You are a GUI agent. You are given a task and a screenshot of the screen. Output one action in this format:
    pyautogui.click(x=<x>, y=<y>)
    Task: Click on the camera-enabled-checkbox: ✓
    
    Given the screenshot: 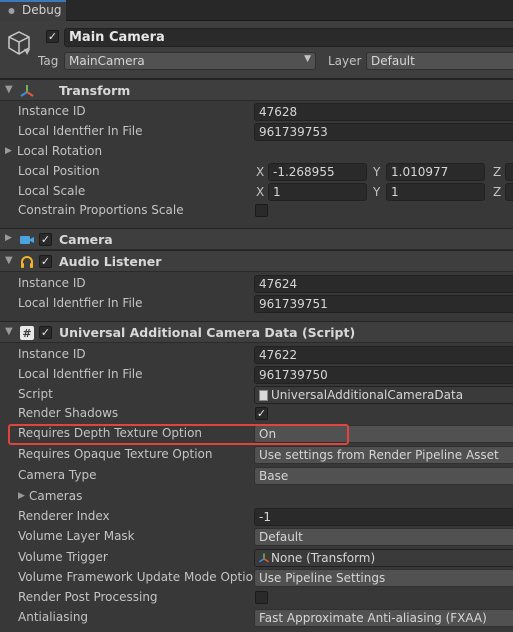 What is the action you would take?
    pyautogui.click(x=45, y=239)
    